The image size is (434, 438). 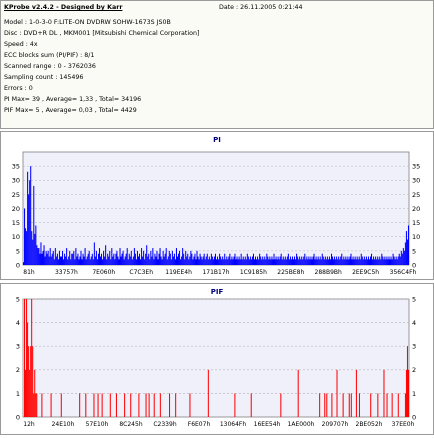 What do you see at coordinates (44, 77) in the screenshot?
I see `info-sampling-count: Sampling count : 145496` at bounding box center [44, 77].